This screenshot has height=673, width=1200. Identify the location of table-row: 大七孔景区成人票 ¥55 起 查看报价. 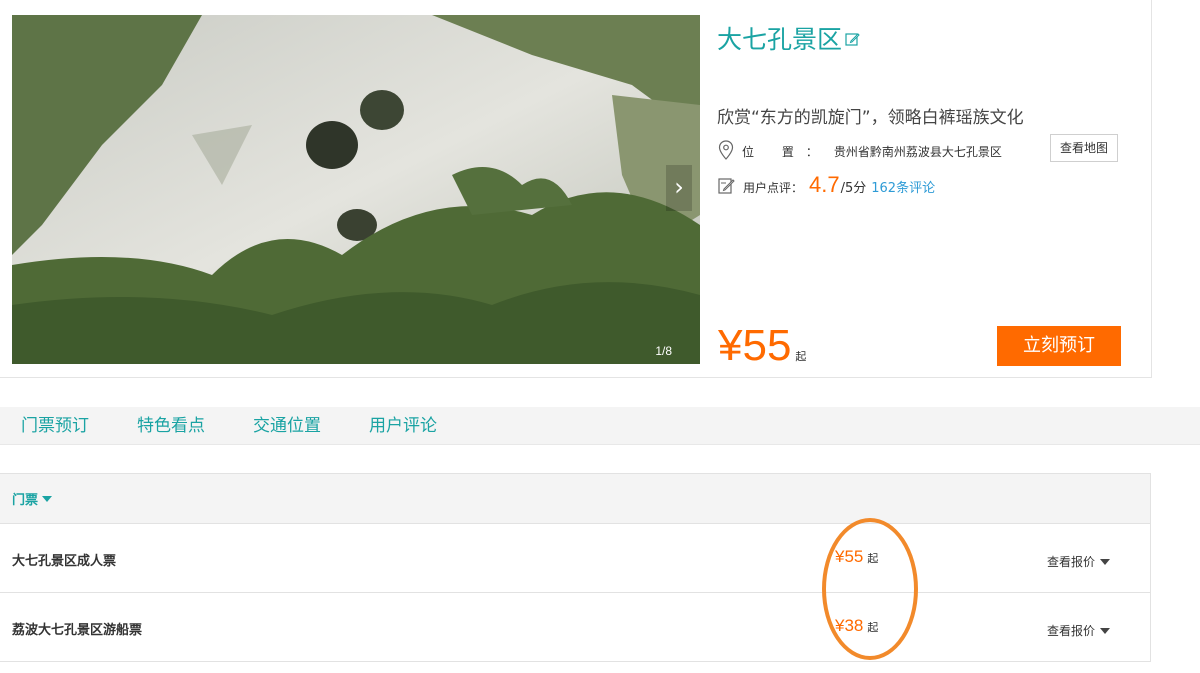
(575, 558).